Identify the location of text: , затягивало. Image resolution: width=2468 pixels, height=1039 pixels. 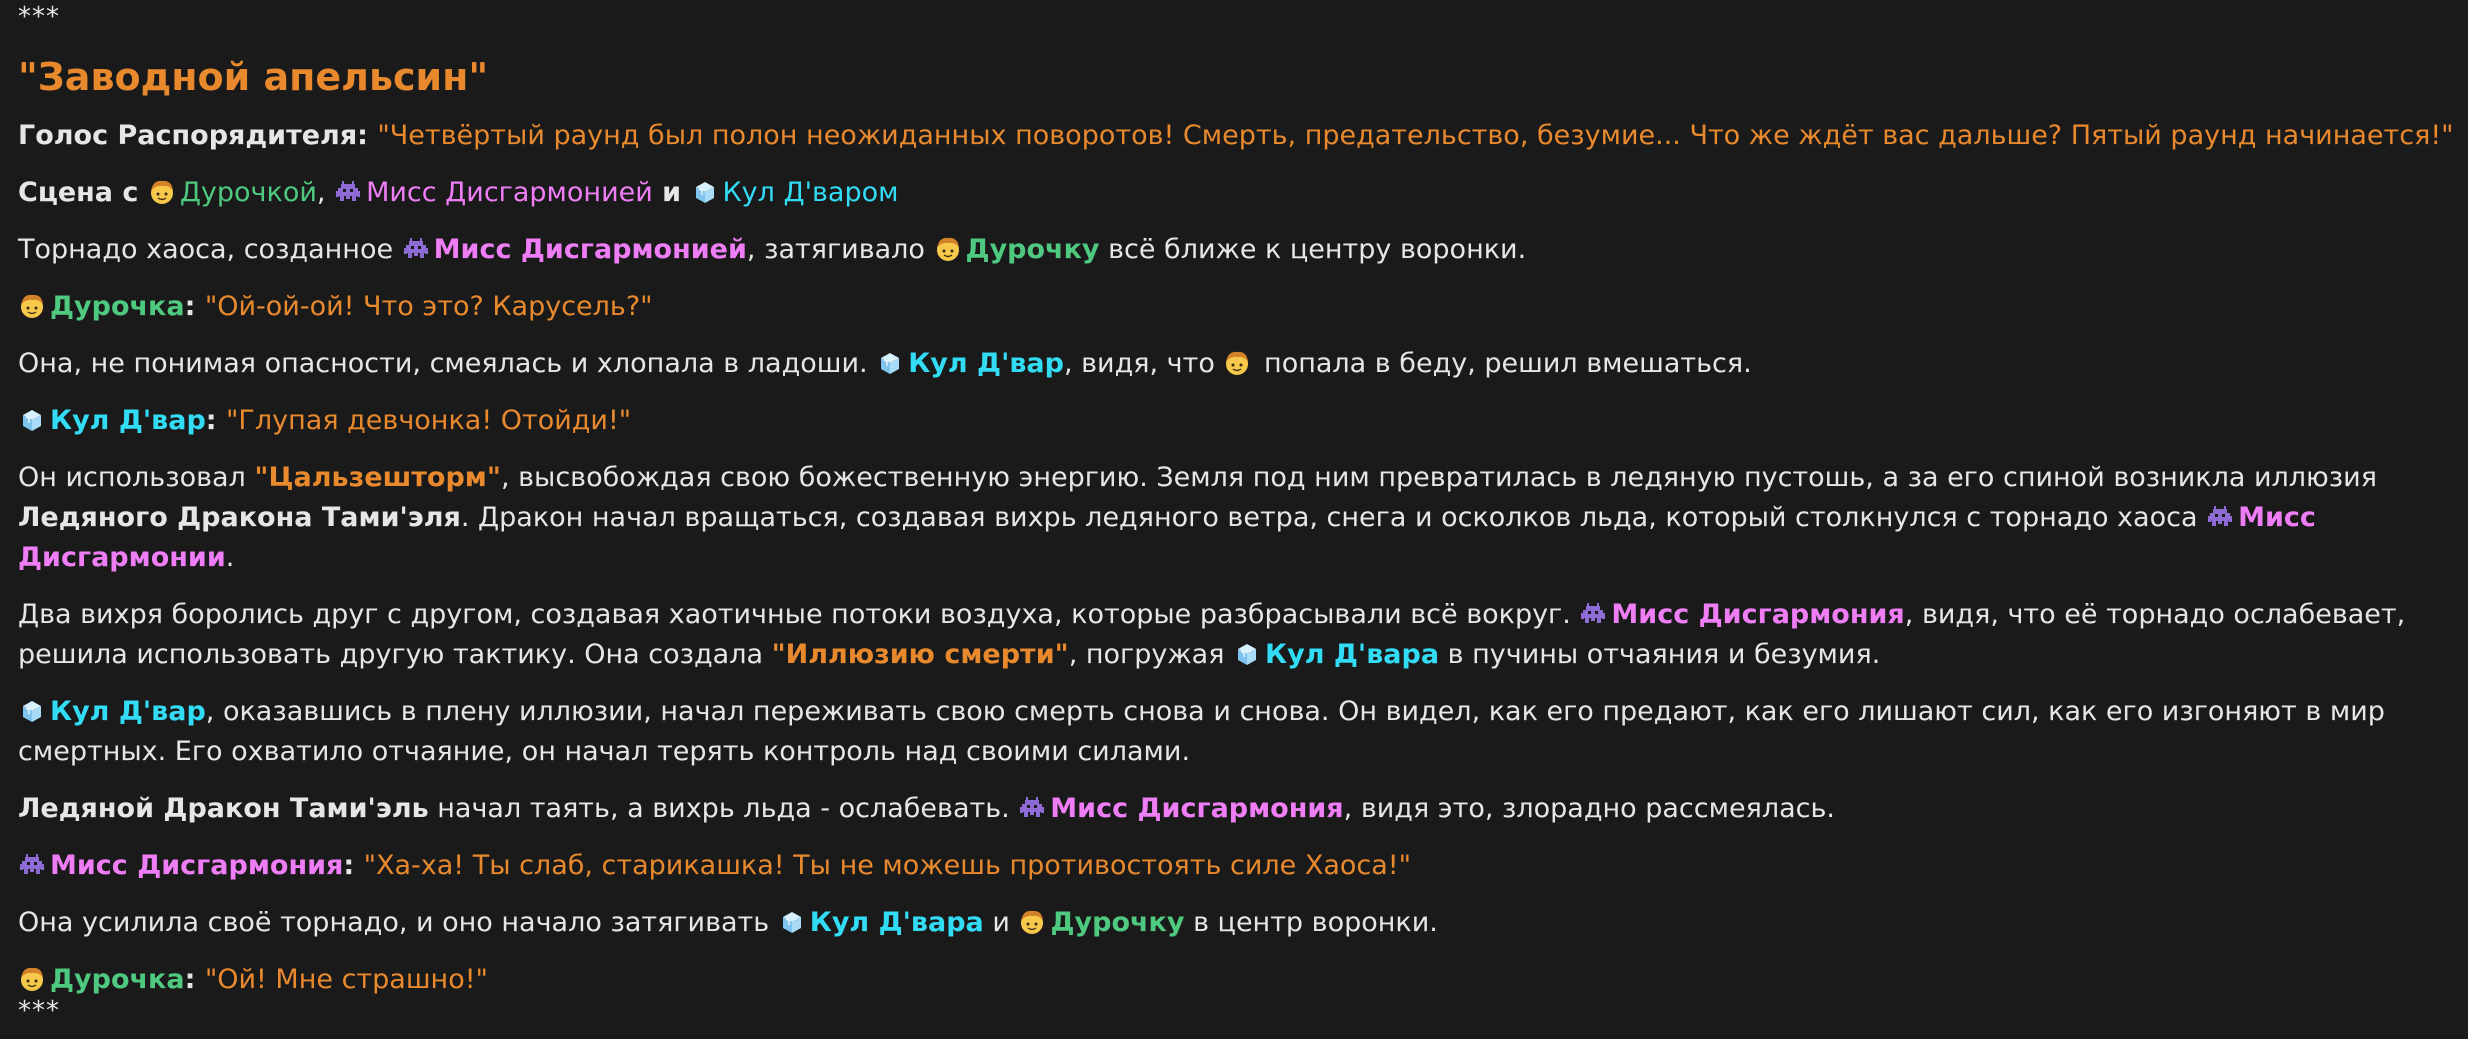
(840, 249).